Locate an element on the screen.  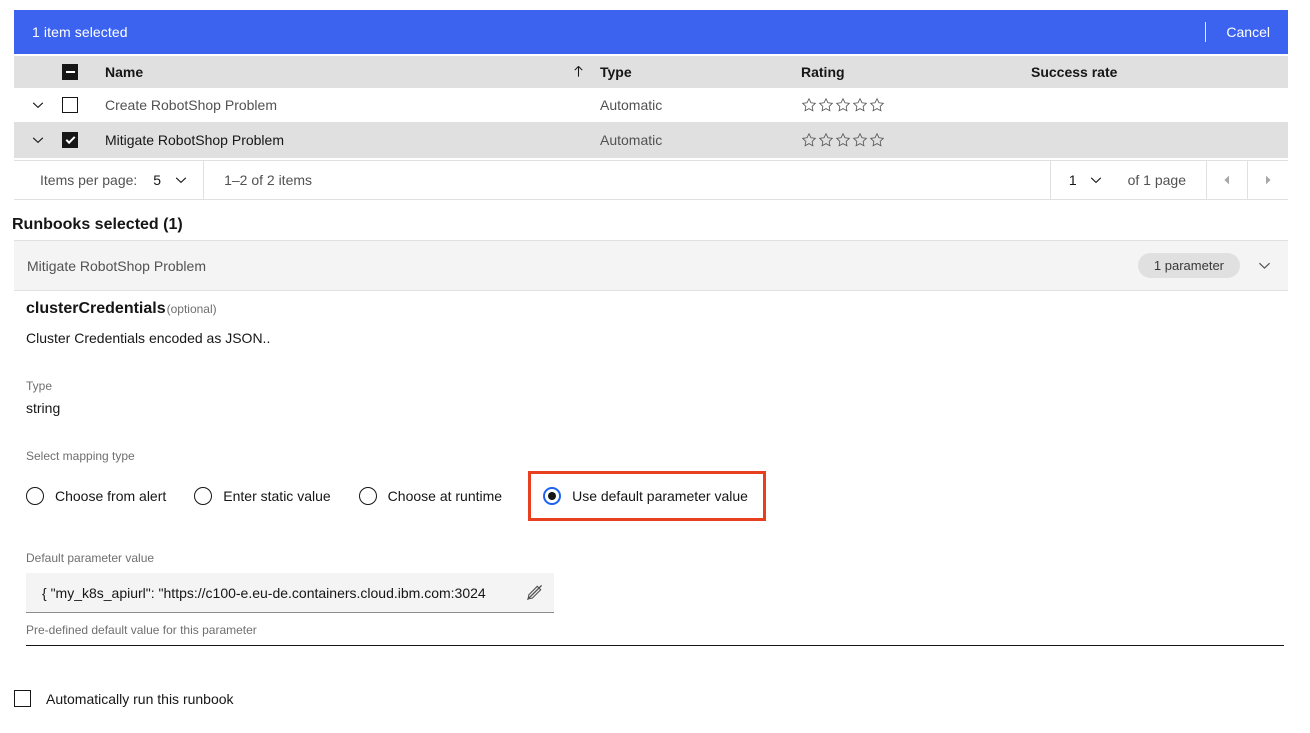
radio-choose-from-alert: Choose from alert is located at coordinates (96, 496).